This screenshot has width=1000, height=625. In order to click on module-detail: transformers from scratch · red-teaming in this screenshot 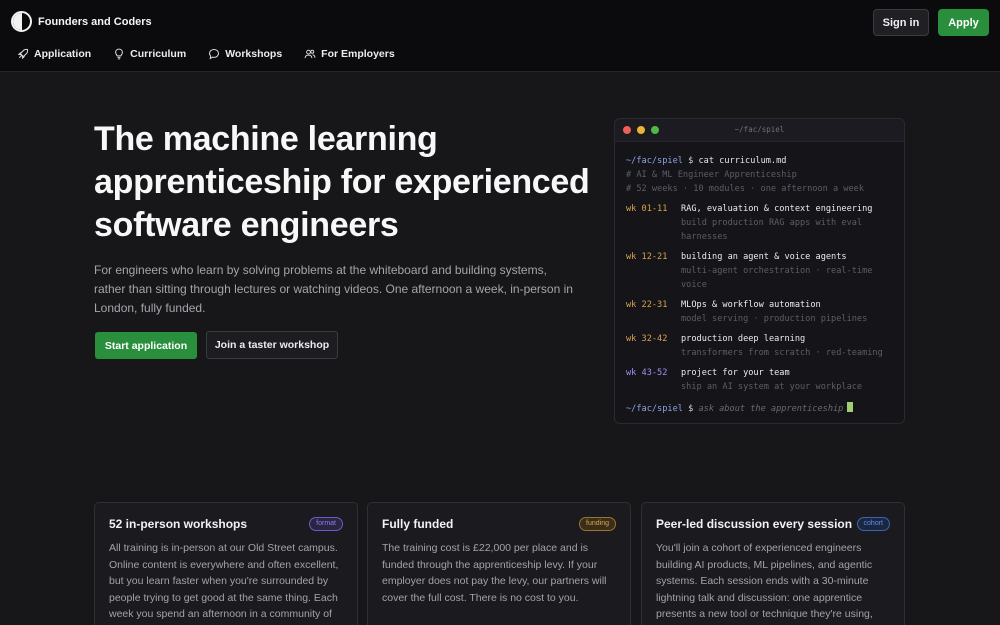, I will do `click(782, 353)`.